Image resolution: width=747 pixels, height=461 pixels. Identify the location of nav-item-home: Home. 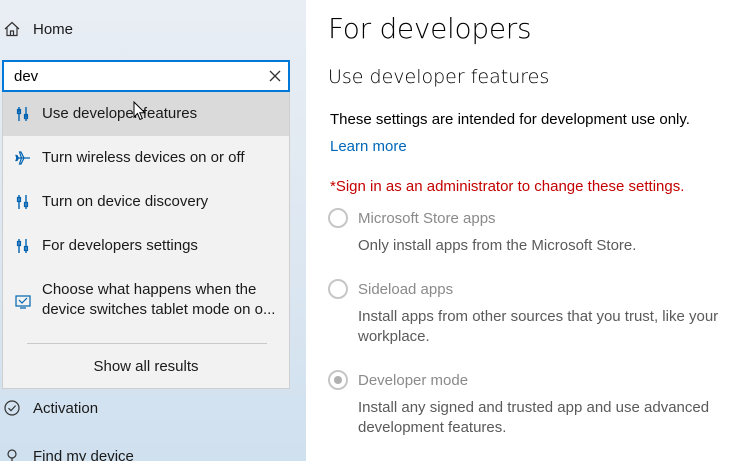
(153, 29).